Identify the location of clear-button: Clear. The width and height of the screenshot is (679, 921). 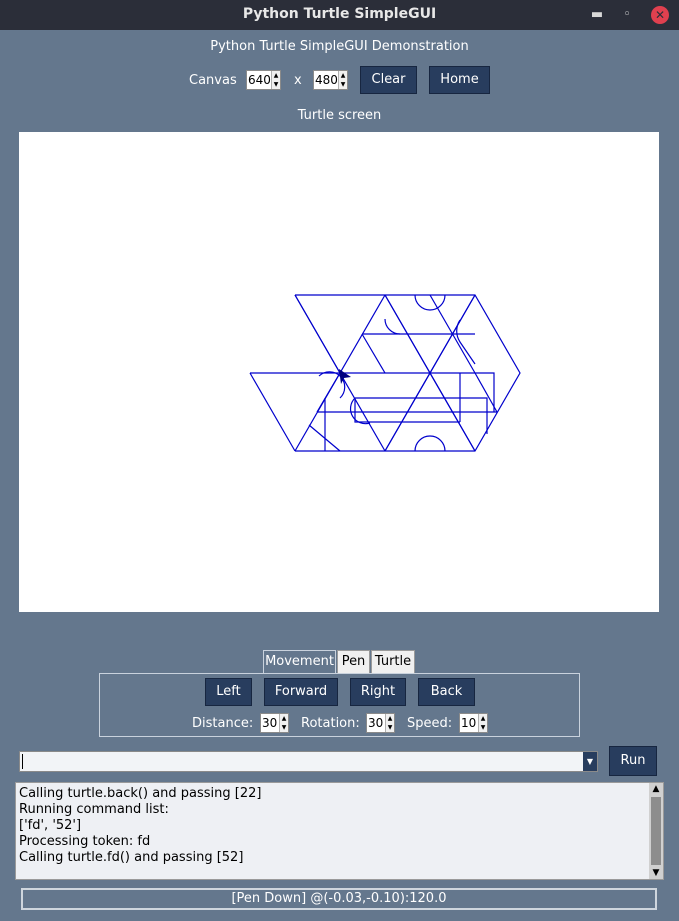
(388, 80).